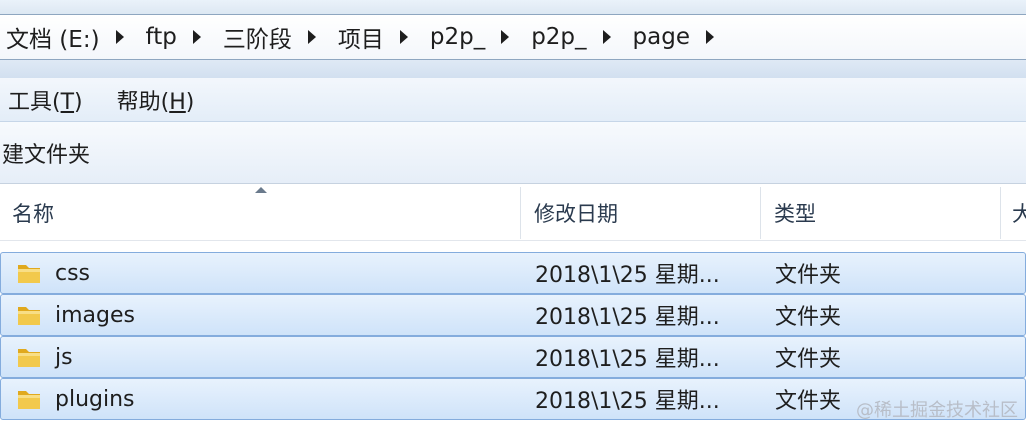 This screenshot has width=1026, height=426. What do you see at coordinates (513, 357) in the screenshot?
I see `file-row-js: js 2018\1\25 星期... 文件夹` at bounding box center [513, 357].